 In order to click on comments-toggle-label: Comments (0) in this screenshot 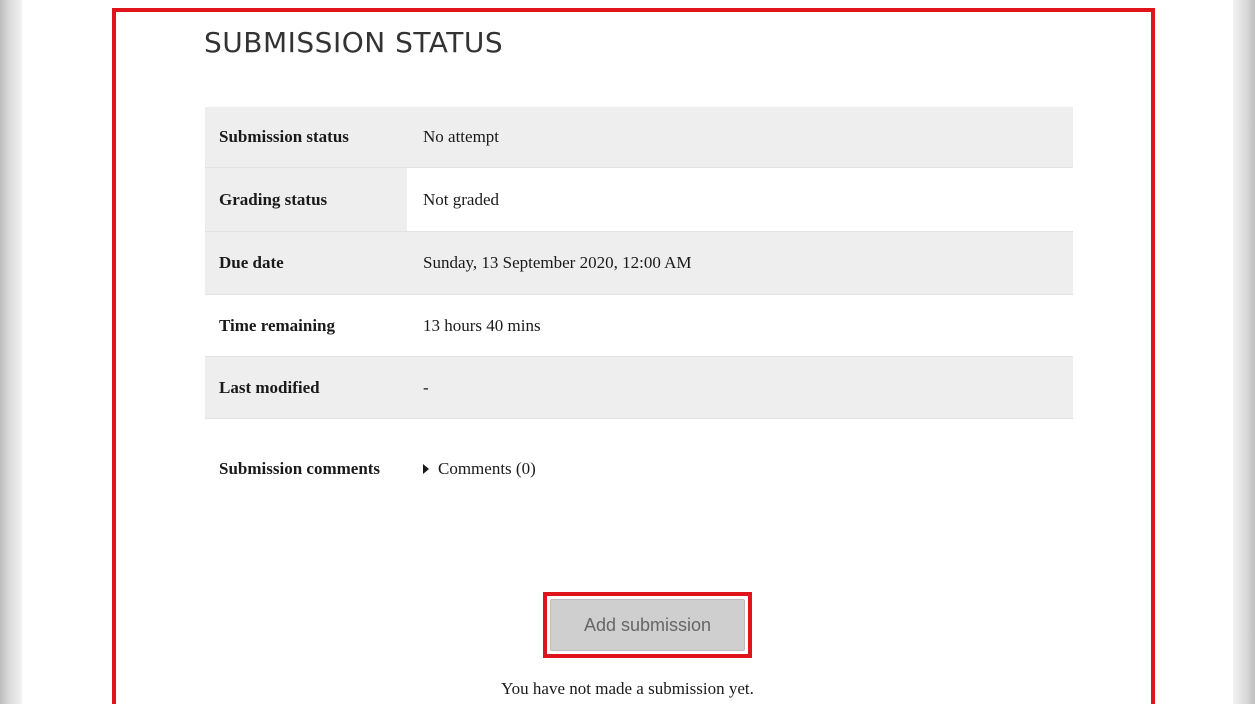, I will do `click(487, 468)`.